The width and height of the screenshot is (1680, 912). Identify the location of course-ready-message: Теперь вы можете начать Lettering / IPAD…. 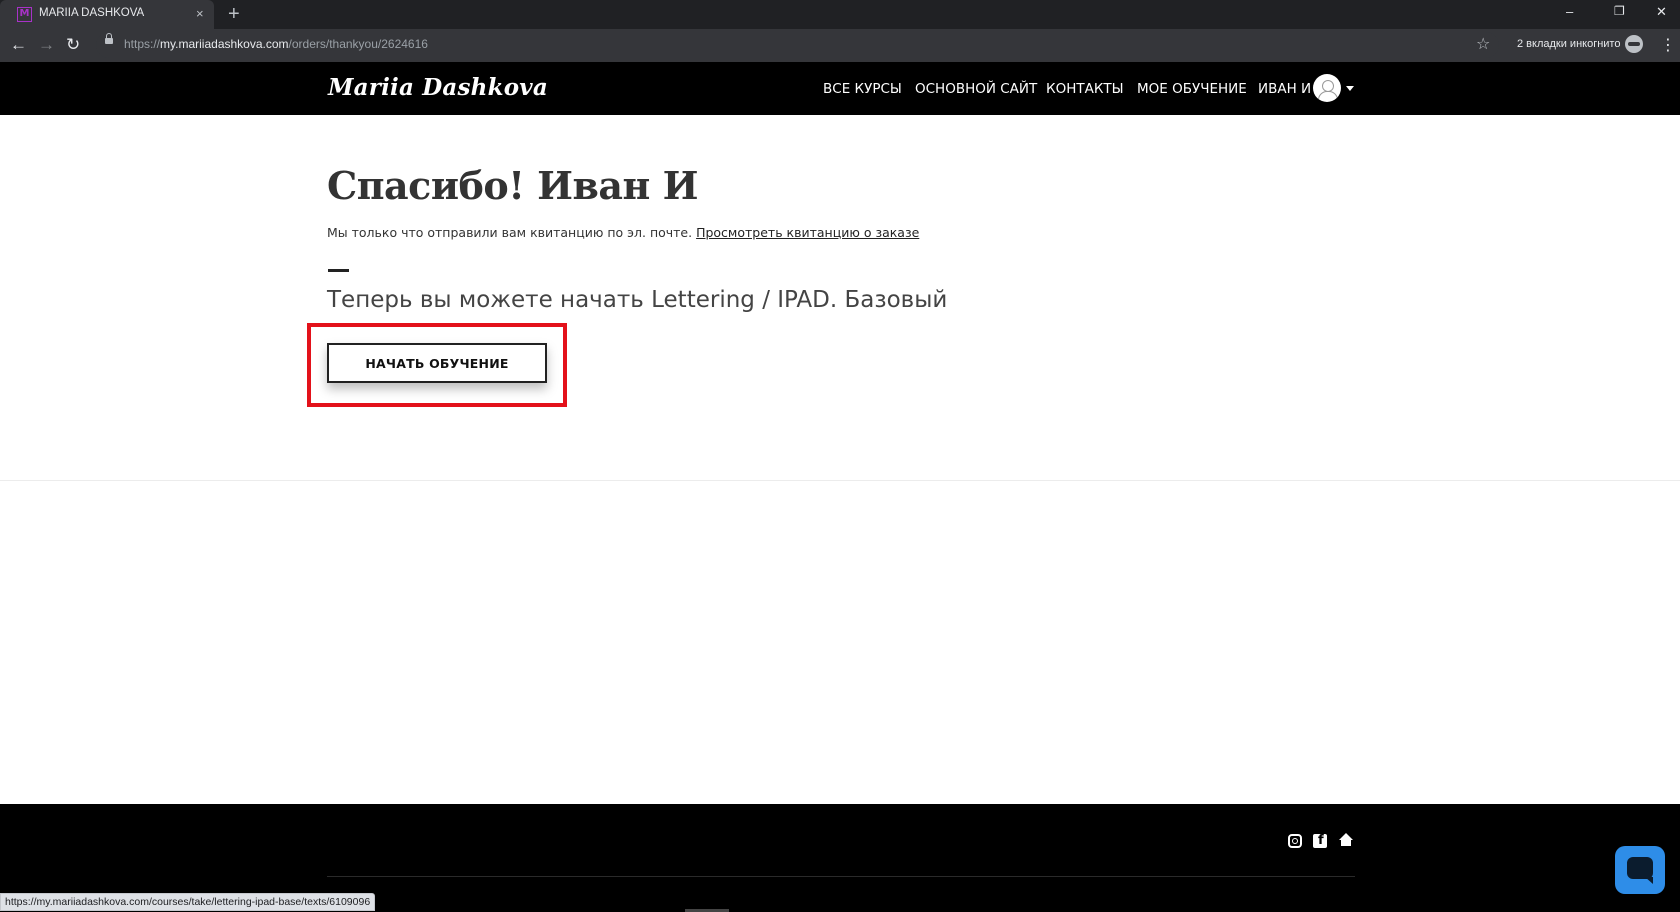
(637, 300).